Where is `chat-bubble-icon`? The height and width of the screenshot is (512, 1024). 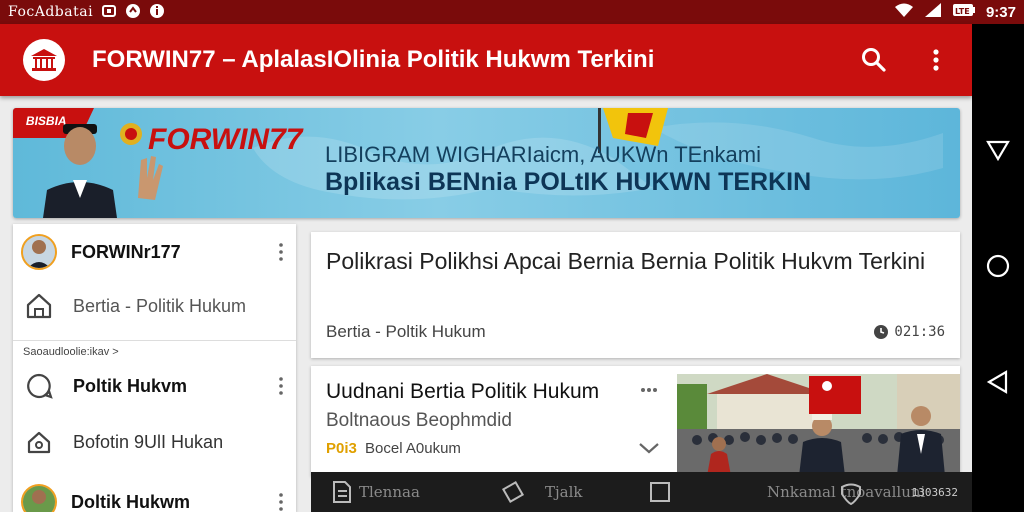 chat-bubble-icon is located at coordinates (39, 386).